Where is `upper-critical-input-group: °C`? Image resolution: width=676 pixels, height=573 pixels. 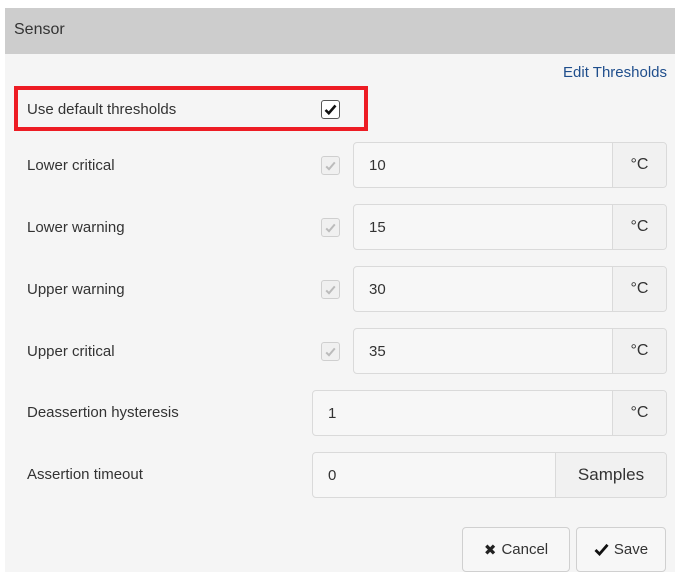 upper-critical-input-group: °C is located at coordinates (510, 351).